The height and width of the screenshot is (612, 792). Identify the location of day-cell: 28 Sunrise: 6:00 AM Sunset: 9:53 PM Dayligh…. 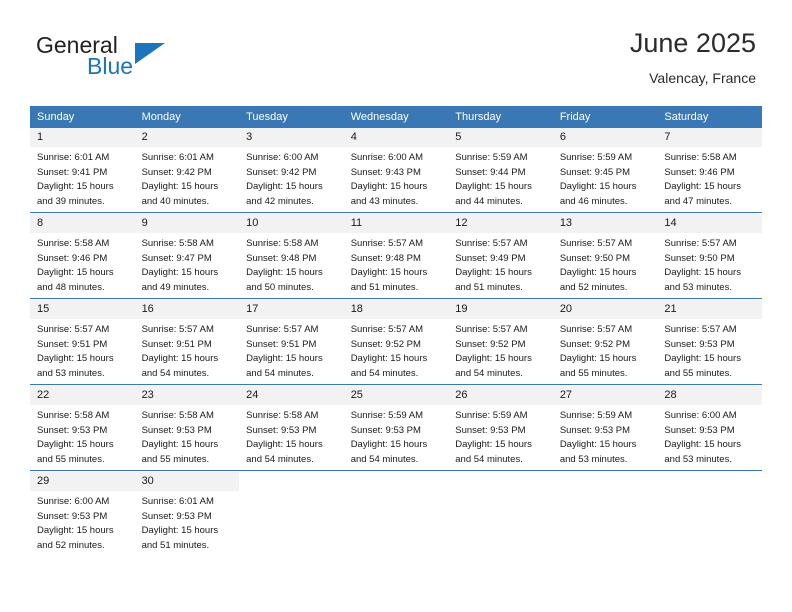
(709, 428).